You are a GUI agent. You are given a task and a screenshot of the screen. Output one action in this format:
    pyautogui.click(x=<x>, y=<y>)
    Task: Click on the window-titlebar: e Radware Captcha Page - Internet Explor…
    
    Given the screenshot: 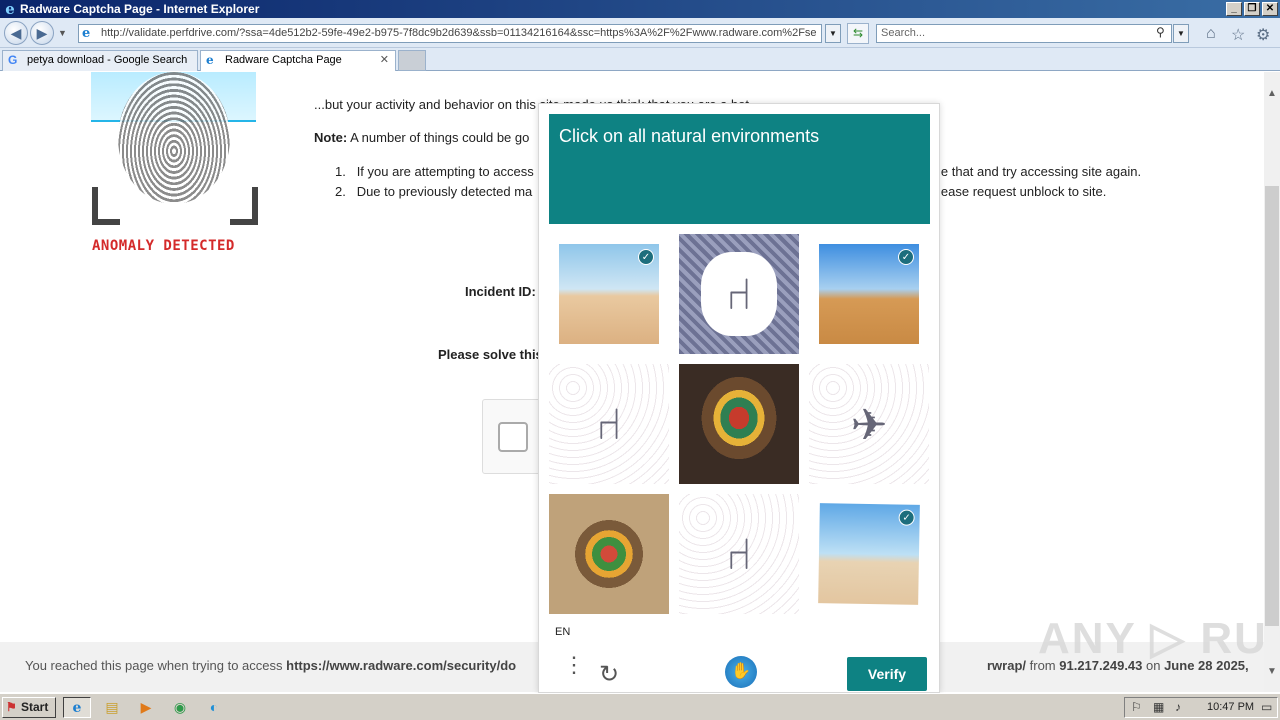 What is the action you would take?
    pyautogui.click(x=640, y=9)
    